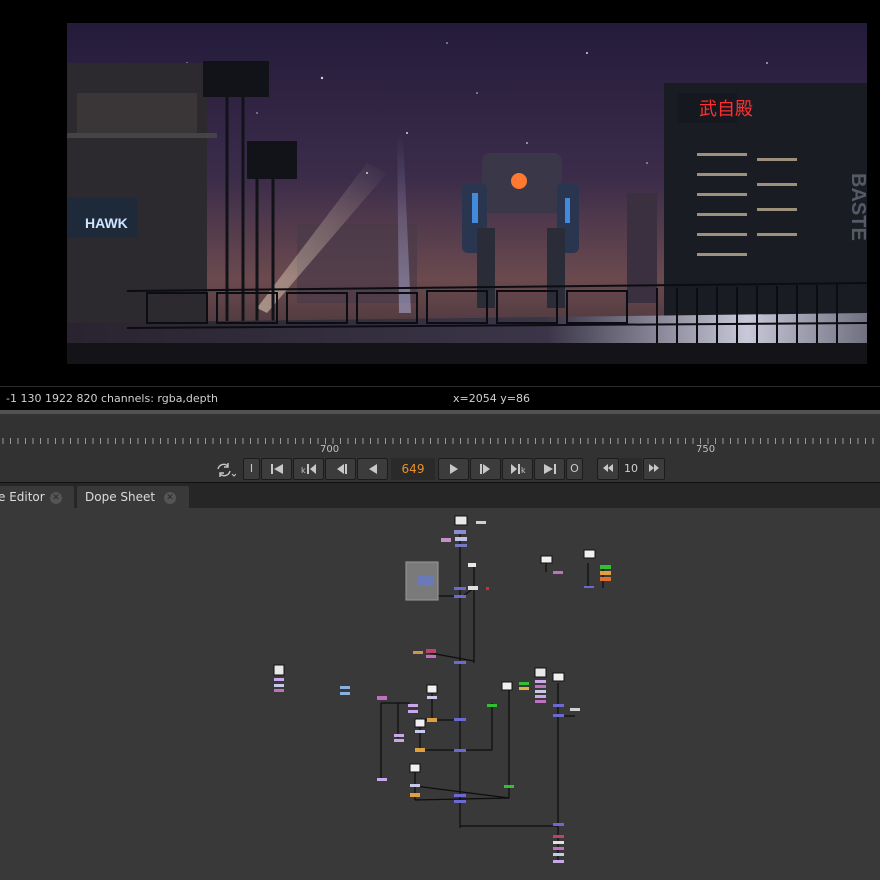 This screenshot has width=880, height=880. What do you see at coordinates (440, 495) in the screenshot?
I see `panel-tab-bar: e Editor ✕ Dope Sheet ✕` at bounding box center [440, 495].